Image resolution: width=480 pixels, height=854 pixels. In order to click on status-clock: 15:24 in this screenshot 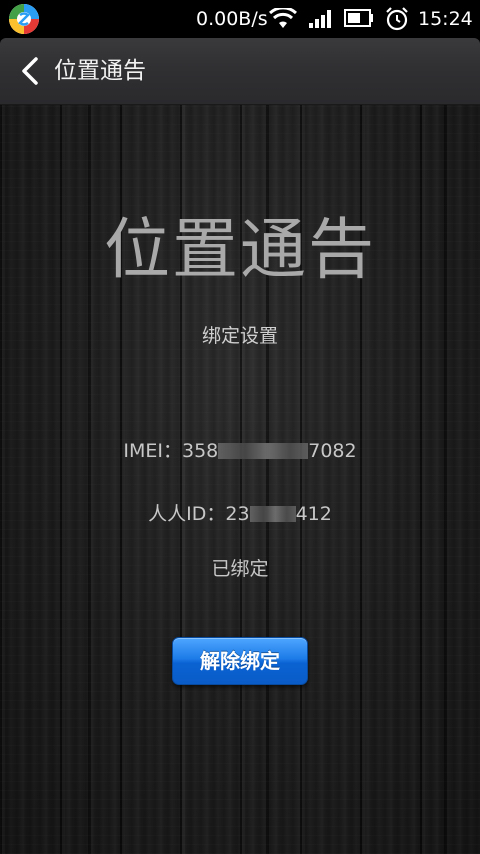, I will do `click(445, 19)`.